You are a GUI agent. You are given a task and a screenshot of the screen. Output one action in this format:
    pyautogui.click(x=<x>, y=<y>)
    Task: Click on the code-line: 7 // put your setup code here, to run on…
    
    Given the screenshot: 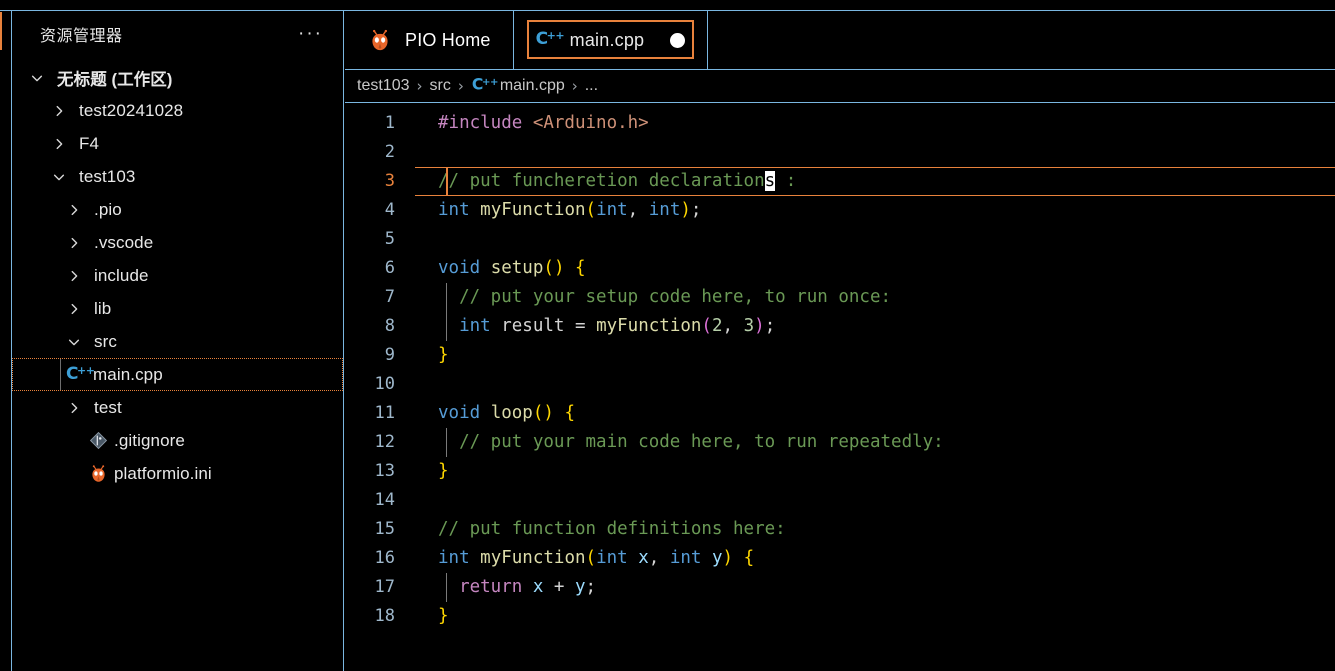 What is the action you would take?
    pyautogui.click(x=840, y=297)
    